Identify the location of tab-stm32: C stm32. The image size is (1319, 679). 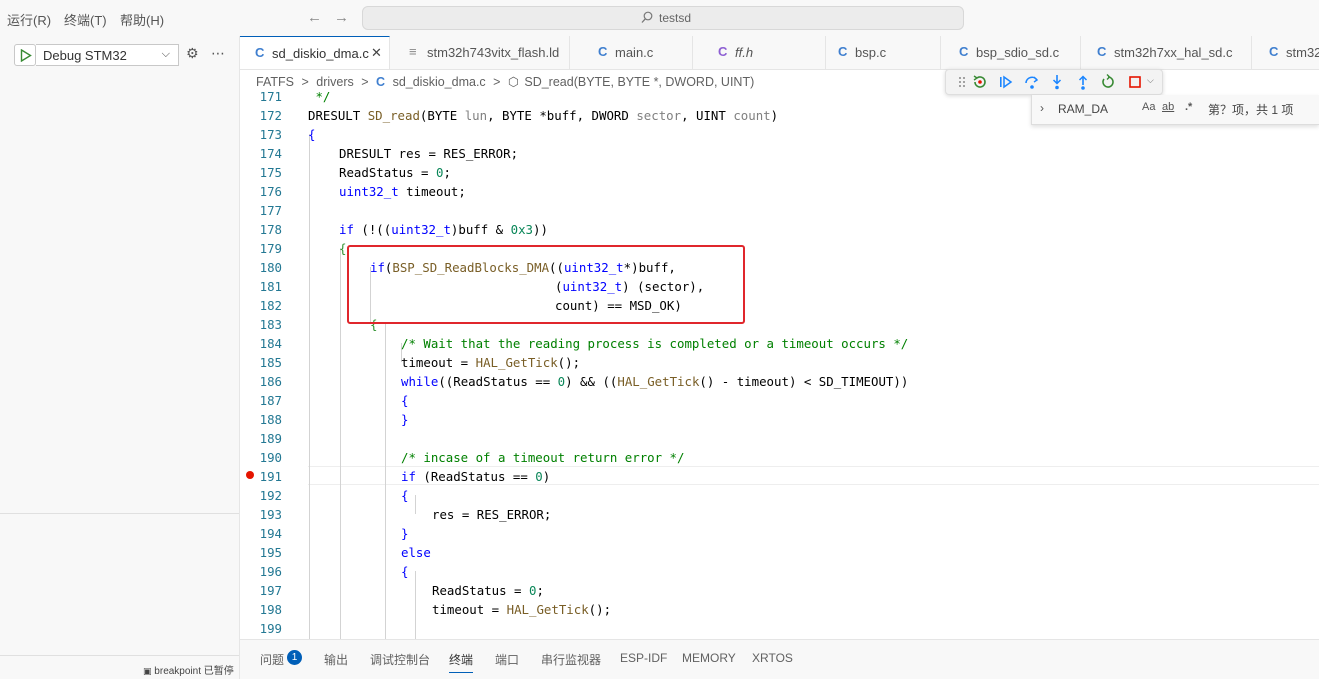
(1285, 52).